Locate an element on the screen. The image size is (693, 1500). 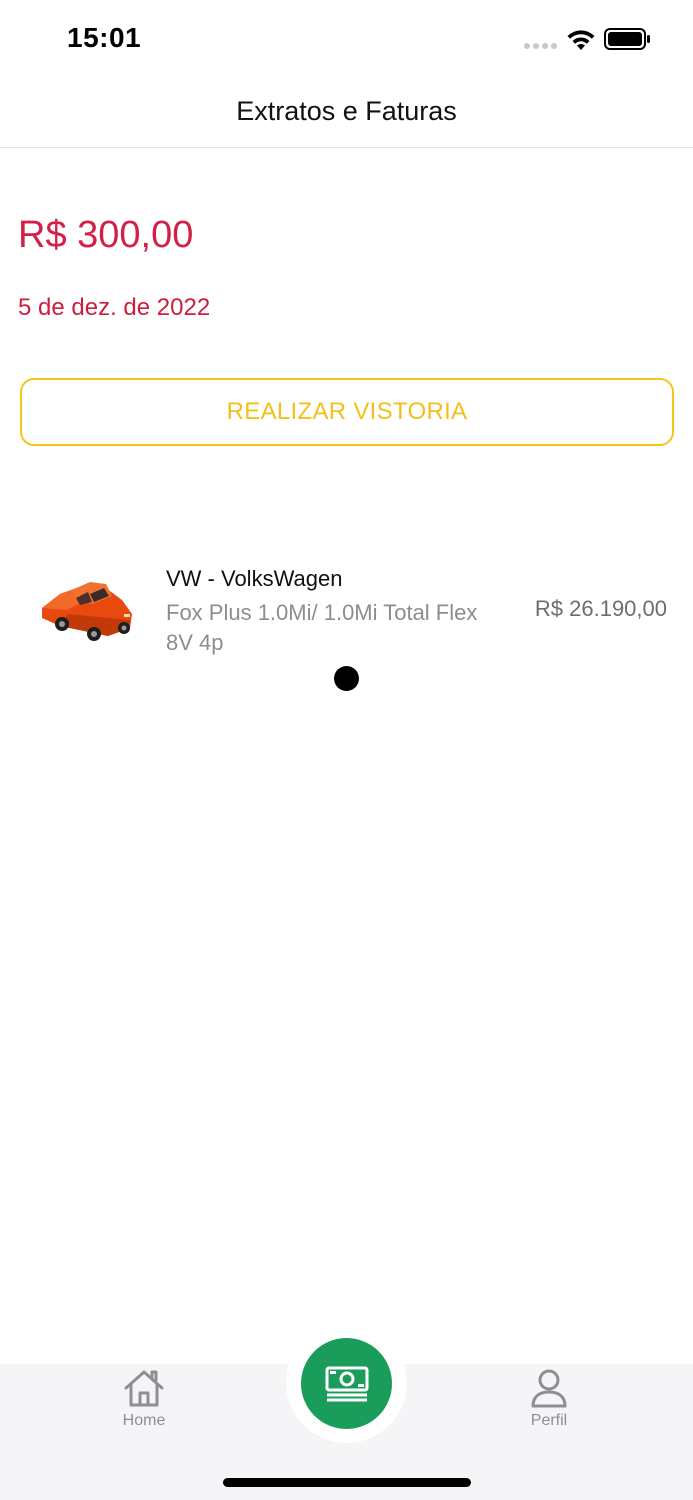
battery-icon is located at coordinates (627, 39).